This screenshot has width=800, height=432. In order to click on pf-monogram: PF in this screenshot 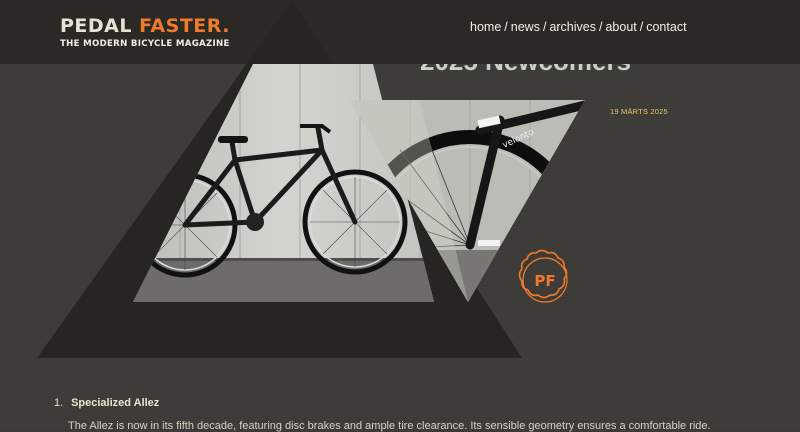, I will do `click(544, 281)`.